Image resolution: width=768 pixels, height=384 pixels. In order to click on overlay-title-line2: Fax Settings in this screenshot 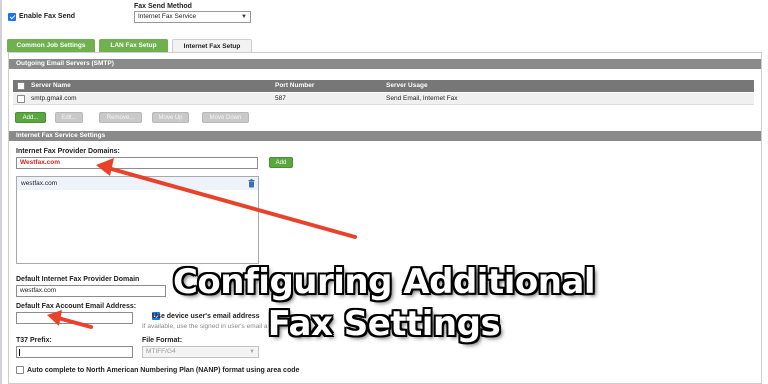, I will do `click(384, 324)`.